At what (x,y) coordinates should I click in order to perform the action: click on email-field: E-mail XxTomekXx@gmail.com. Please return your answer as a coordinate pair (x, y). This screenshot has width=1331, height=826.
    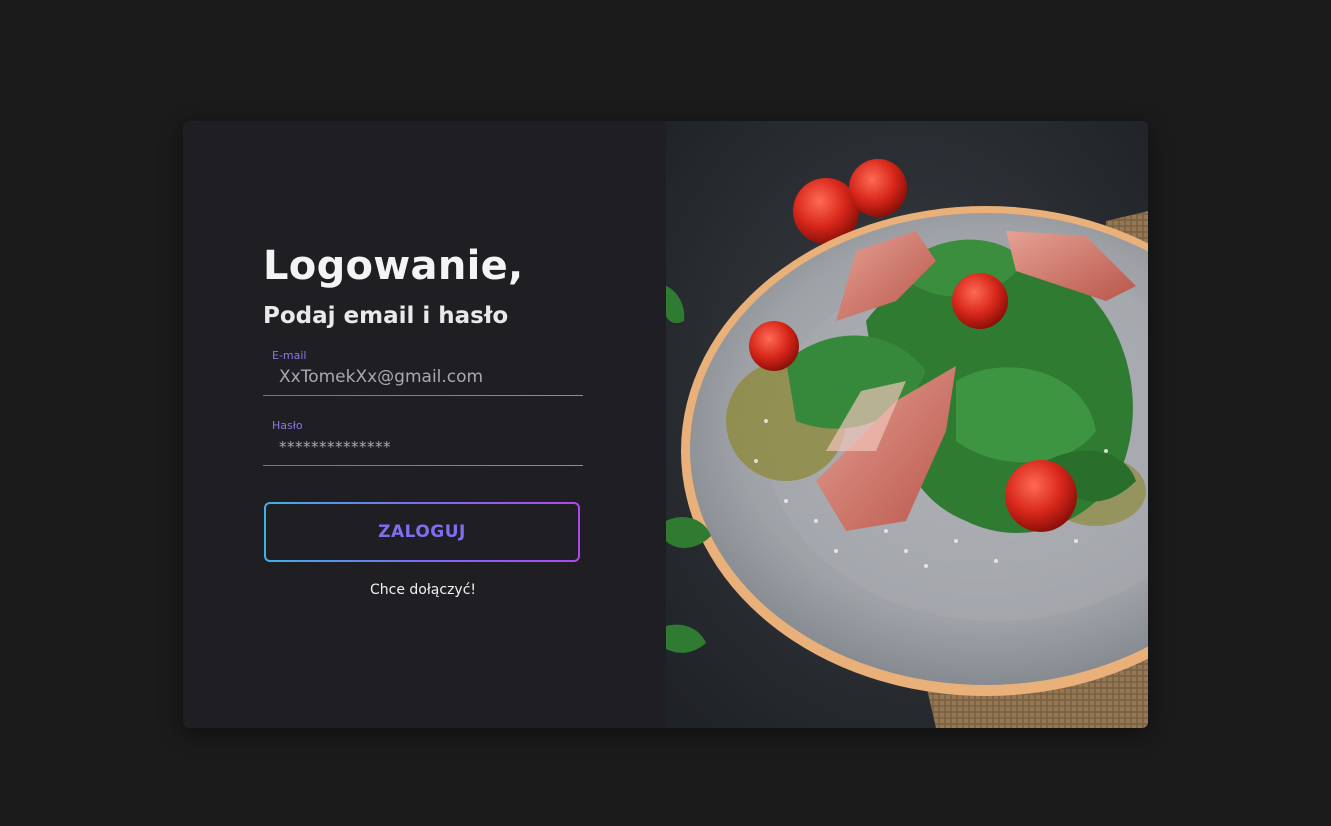
    Looking at the image, I should click on (423, 373).